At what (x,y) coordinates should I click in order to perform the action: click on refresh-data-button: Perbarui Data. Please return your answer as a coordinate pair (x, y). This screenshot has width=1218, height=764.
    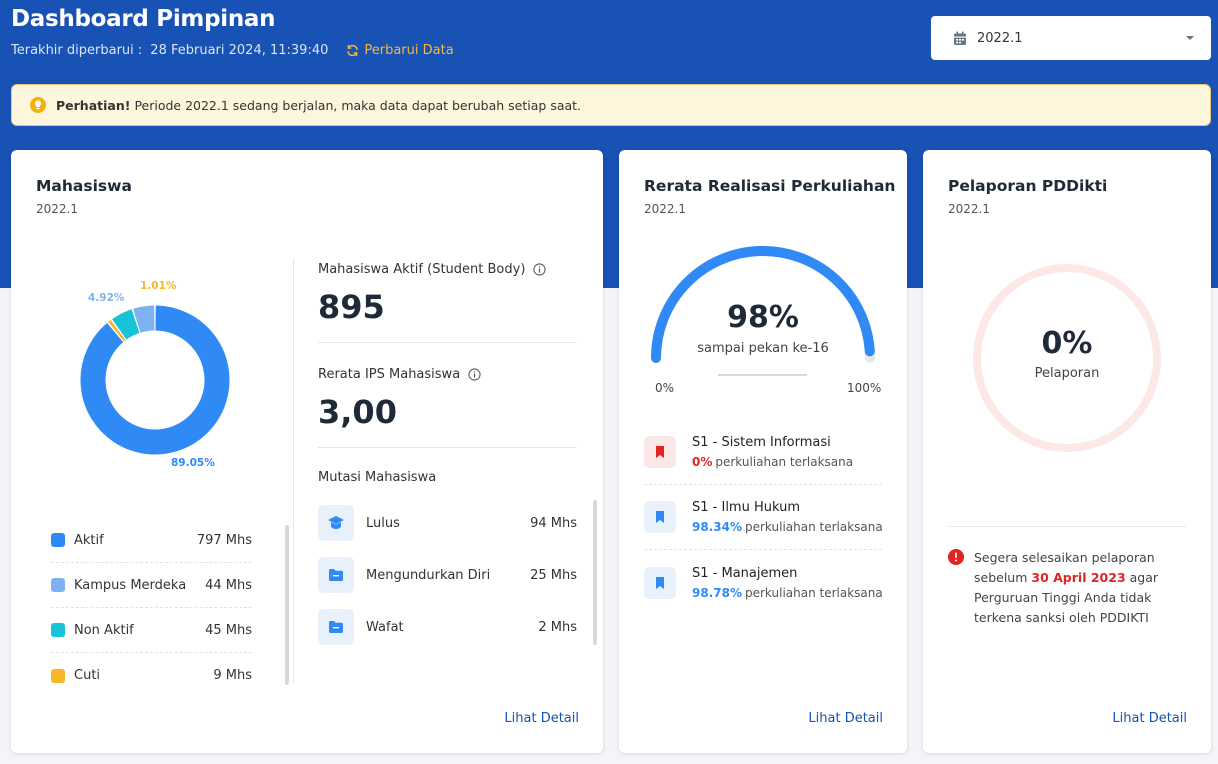
    Looking at the image, I should click on (400, 50).